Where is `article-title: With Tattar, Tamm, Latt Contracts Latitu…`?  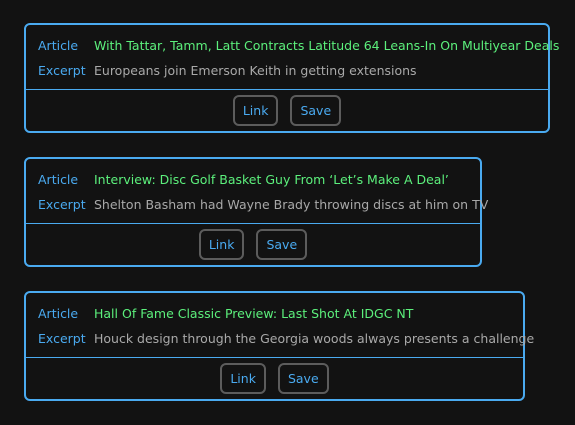
article-title: With Tattar, Tamm, Latt Contracts Latitu… is located at coordinates (327, 45).